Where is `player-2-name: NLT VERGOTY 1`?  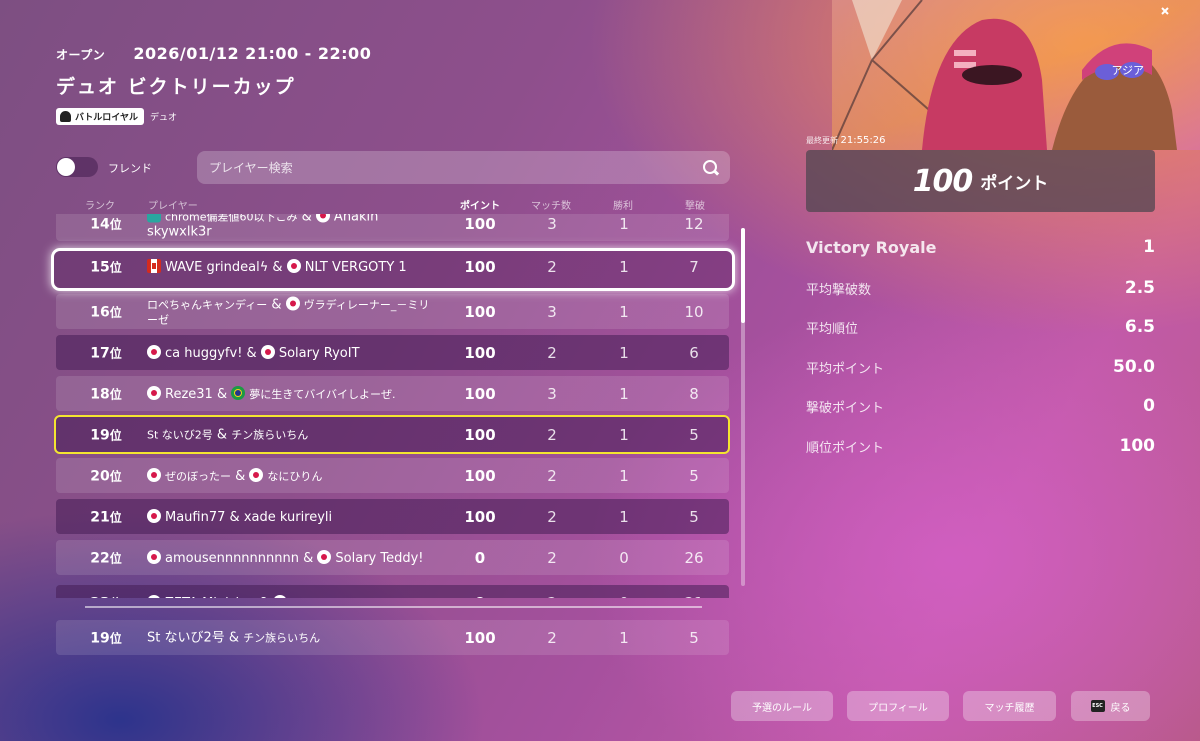
player-2-name: NLT VERGOTY 1 is located at coordinates (355, 267).